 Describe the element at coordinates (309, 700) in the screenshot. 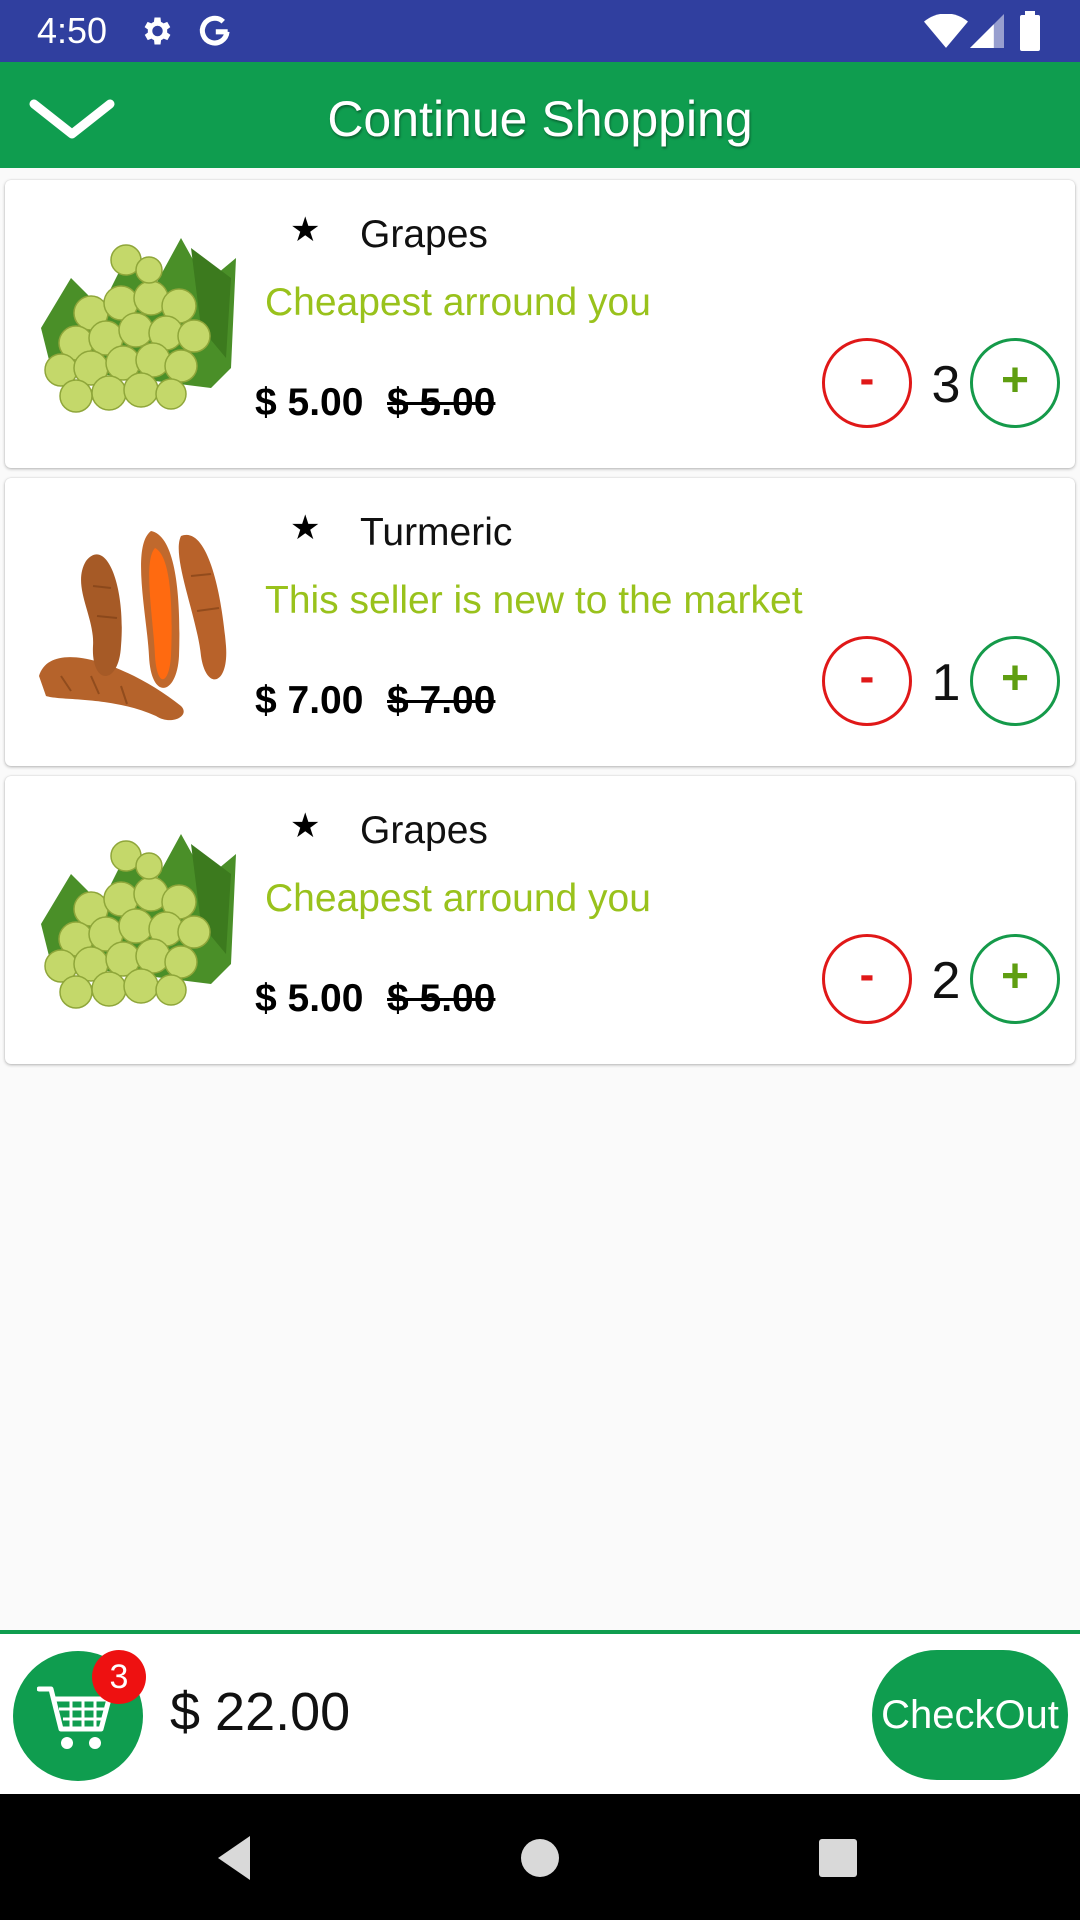

I see `product-price: $ 7.00` at that location.